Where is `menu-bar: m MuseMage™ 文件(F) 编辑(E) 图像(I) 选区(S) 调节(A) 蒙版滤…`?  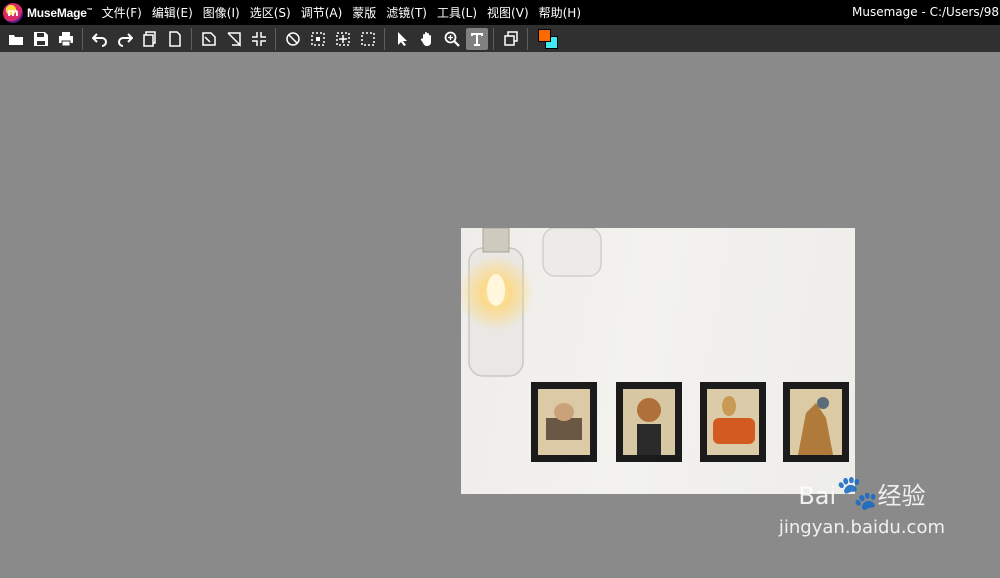 menu-bar: m MuseMage™ 文件(F) 编辑(E) 图像(I) 选区(S) 调节(A) 蒙版滤… is located at coordinates (500, 12).